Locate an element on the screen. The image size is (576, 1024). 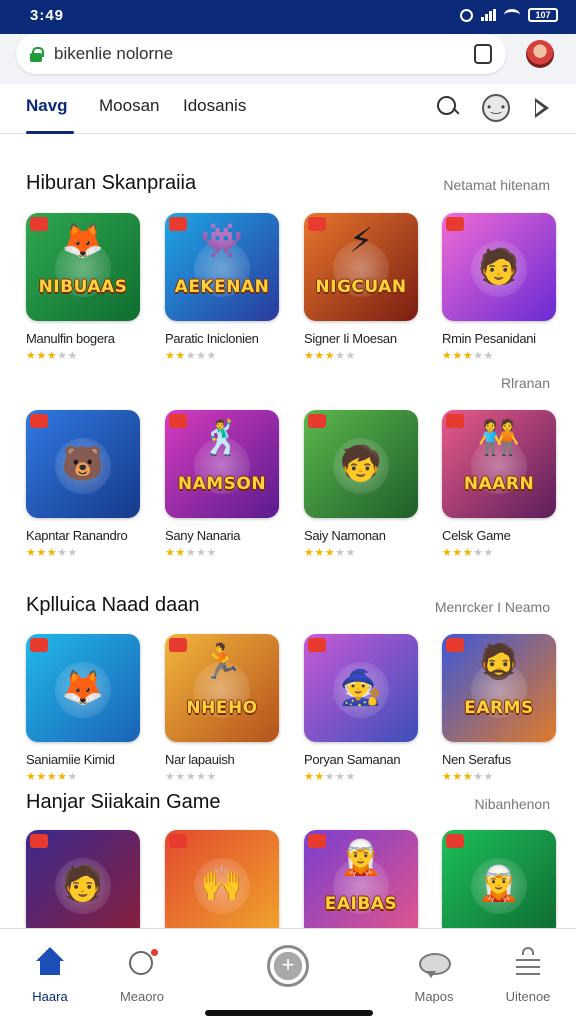
game-logo-text: AEKENAN is located at coordinates (222, 287).